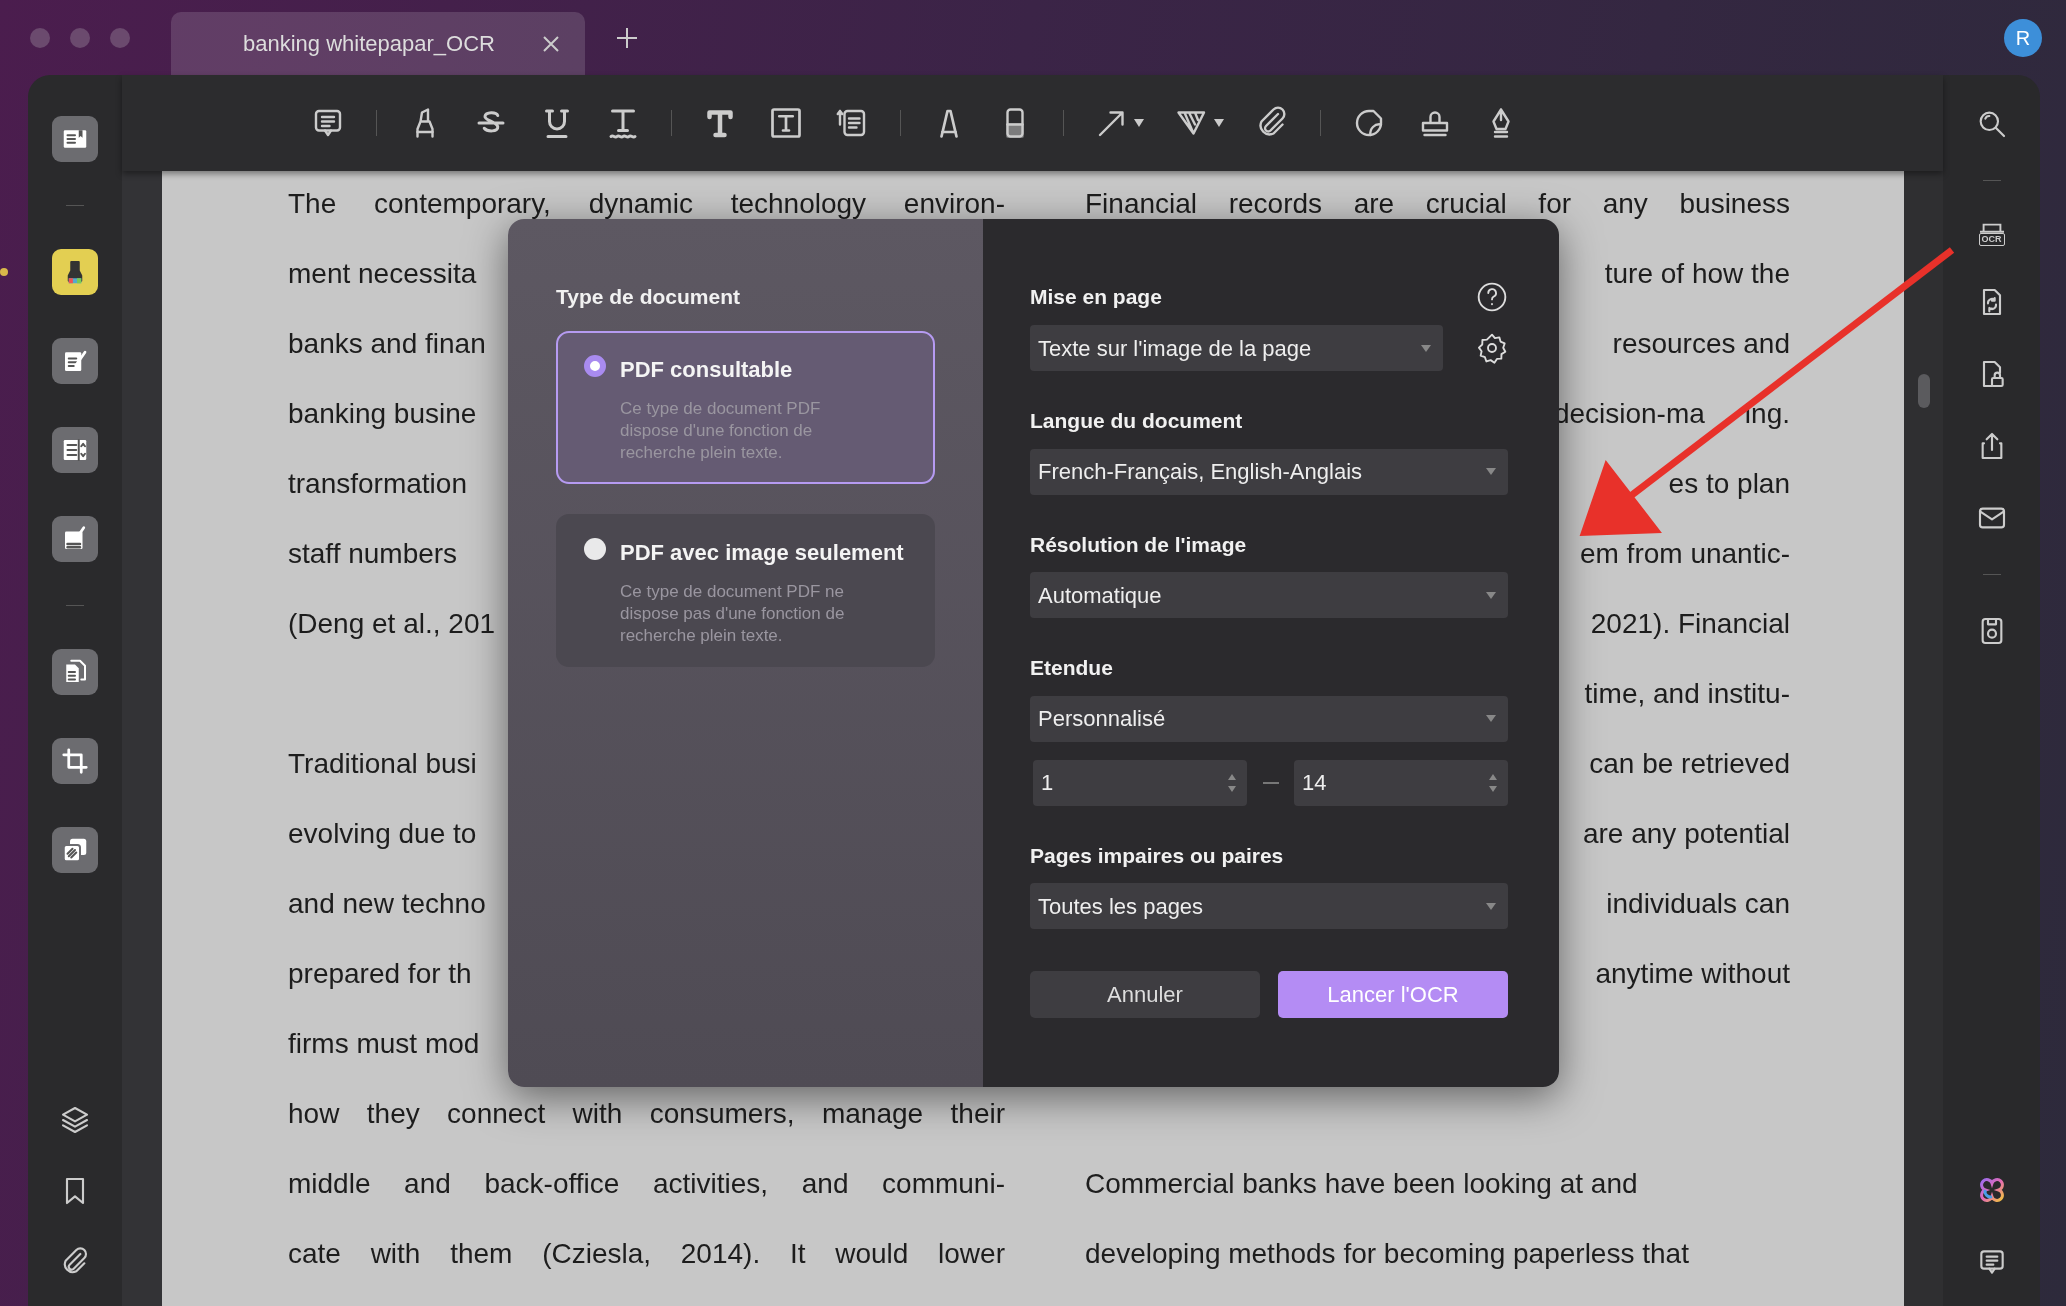  I want to click on option-title: PDF avec image seulement, so click(762, 552).